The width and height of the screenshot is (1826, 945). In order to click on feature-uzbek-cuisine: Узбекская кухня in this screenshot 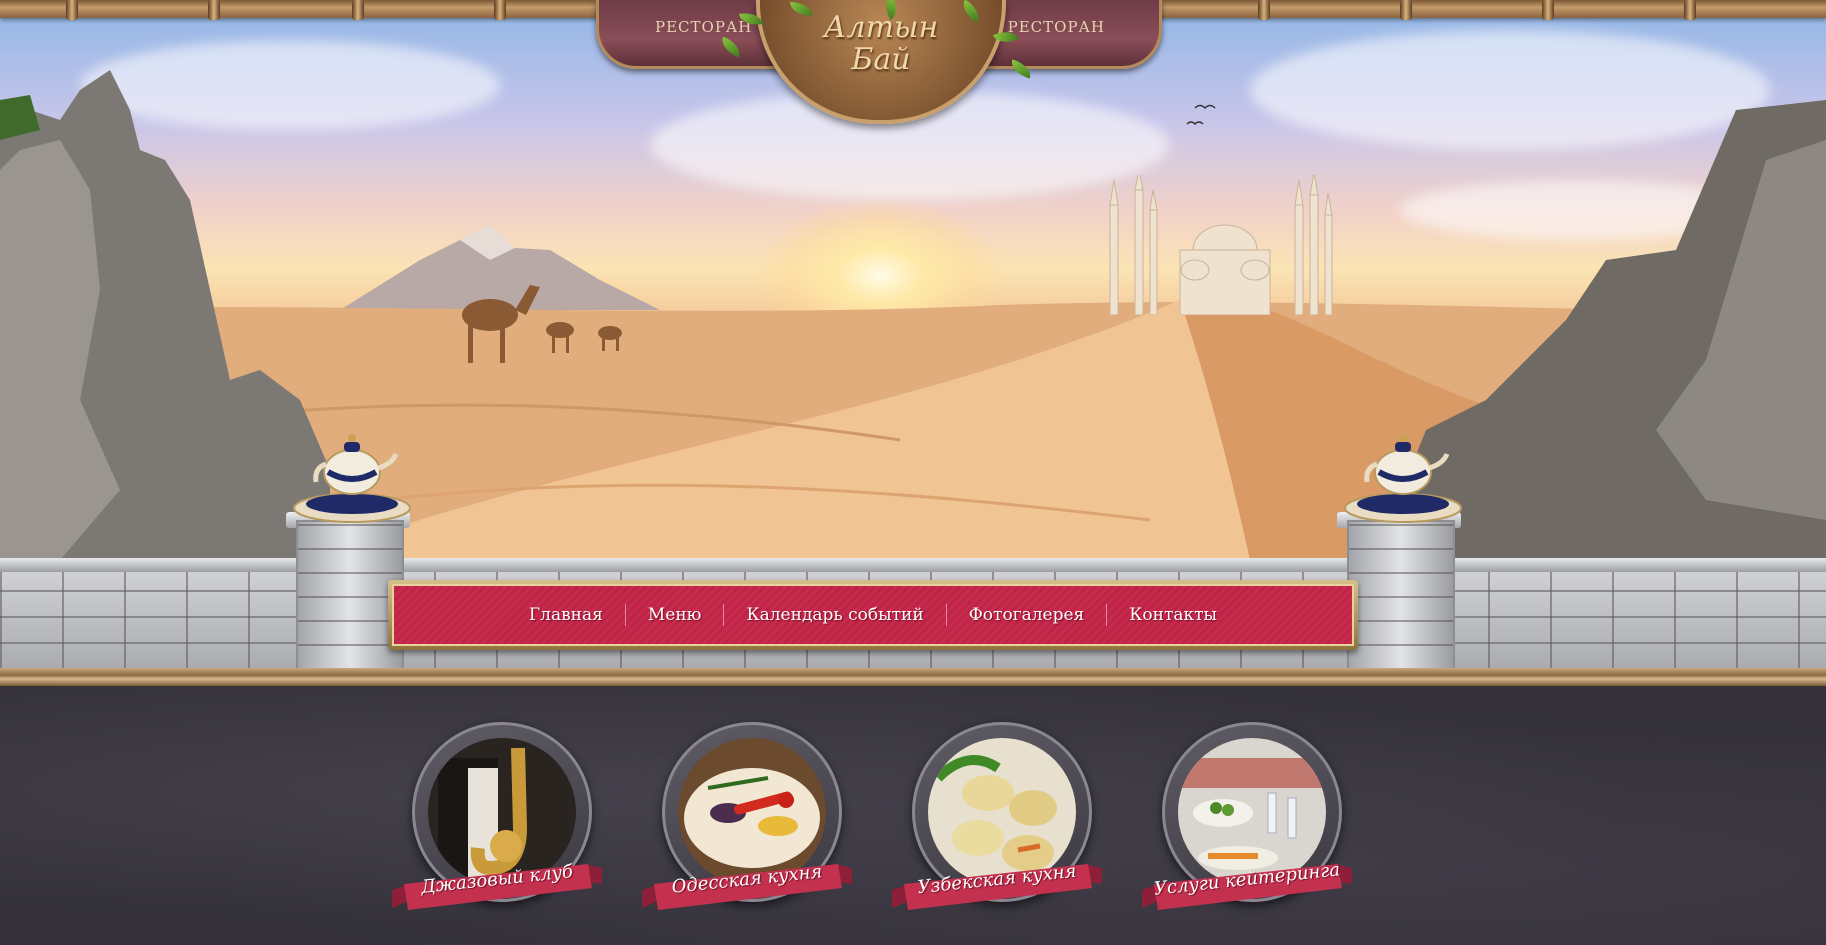, I will do `click(997, 832)`.